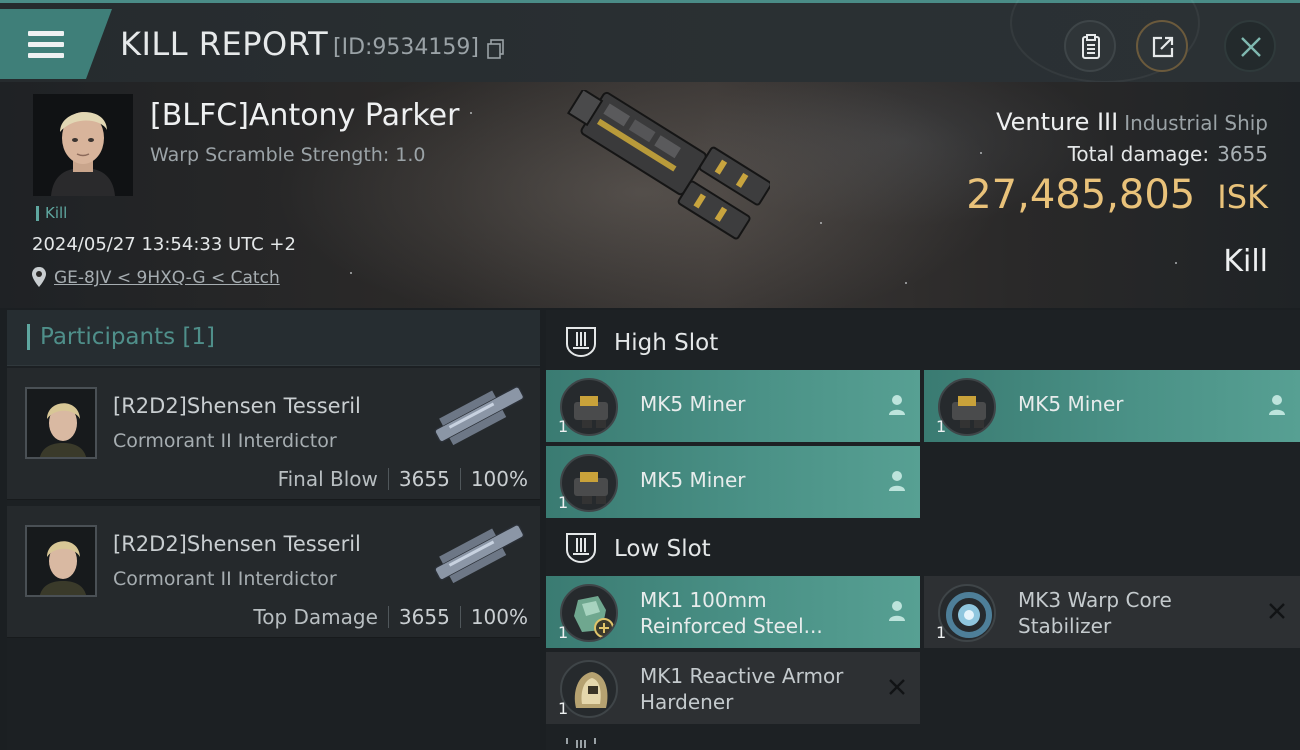  Describe the element at coordinates (39, 277) in the screenshot. I see `location-pin-icon` at that location.